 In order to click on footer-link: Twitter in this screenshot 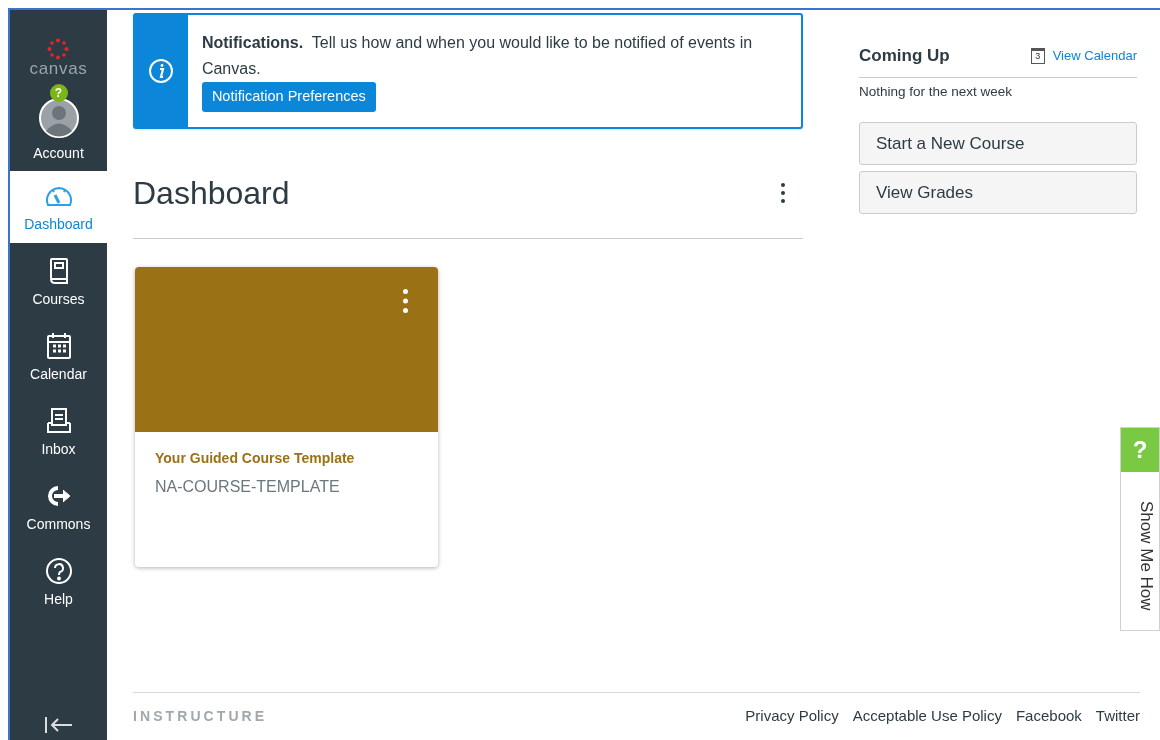, I will do `click(1117, 716)`.